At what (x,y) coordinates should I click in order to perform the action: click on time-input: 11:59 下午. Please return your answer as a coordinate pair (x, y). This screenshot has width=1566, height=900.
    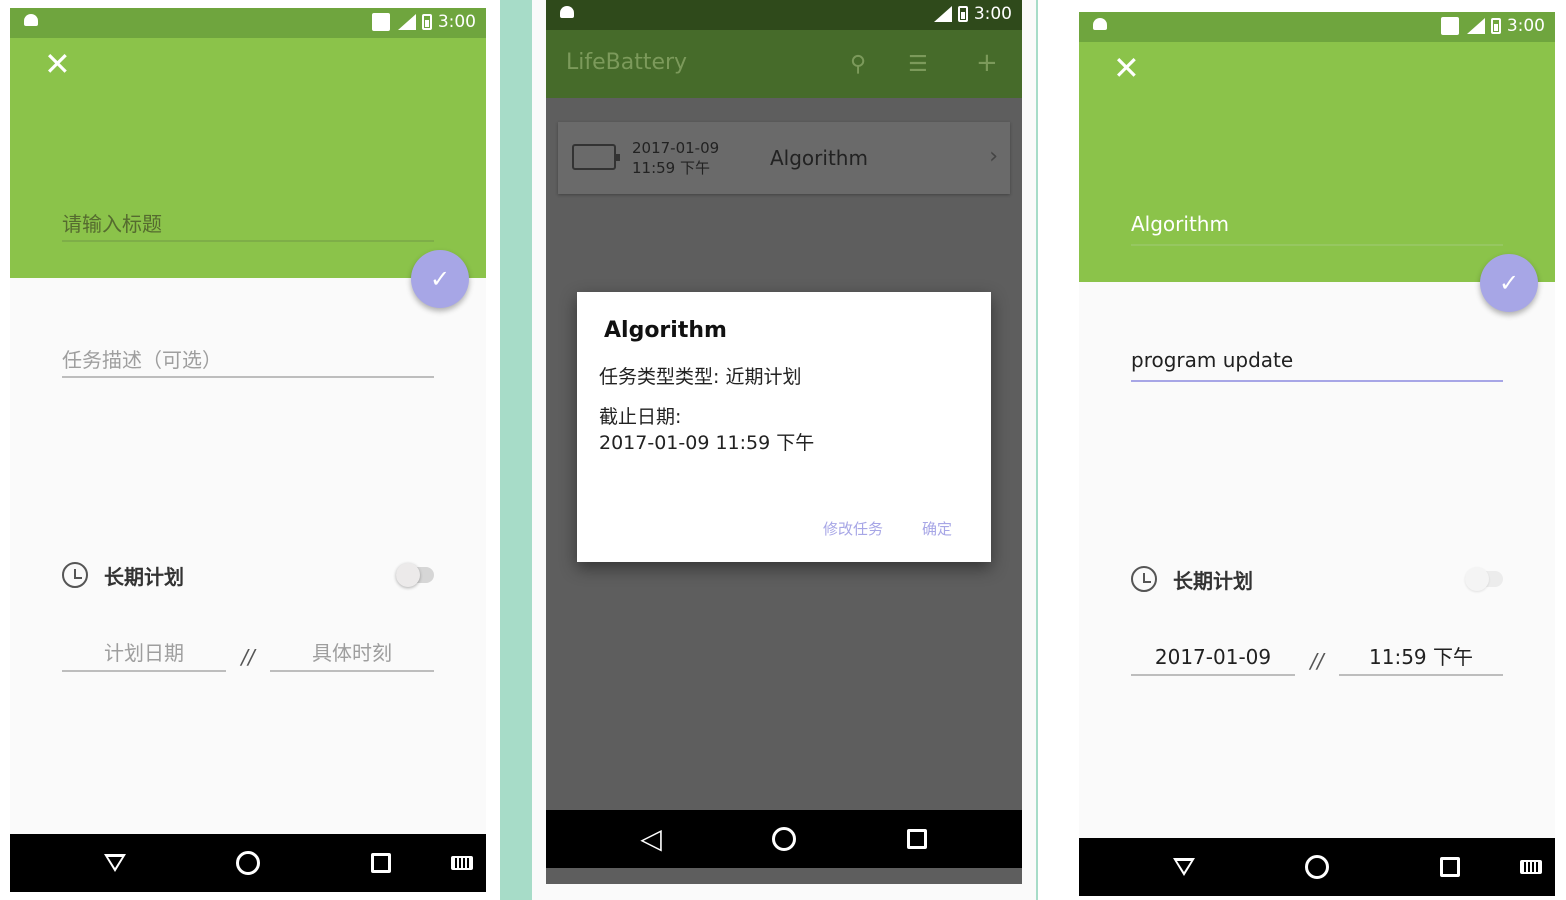
    Looking at the image, I should click on (1421, 659).